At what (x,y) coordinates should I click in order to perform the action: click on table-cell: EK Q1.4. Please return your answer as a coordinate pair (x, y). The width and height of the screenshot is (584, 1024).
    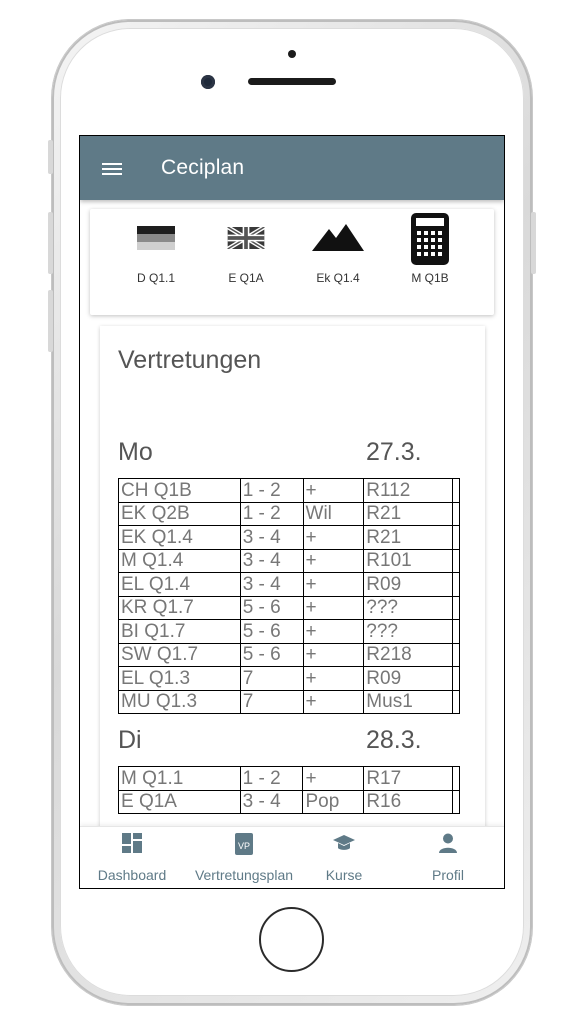
    Looking at the image, I should click on (179, 537).